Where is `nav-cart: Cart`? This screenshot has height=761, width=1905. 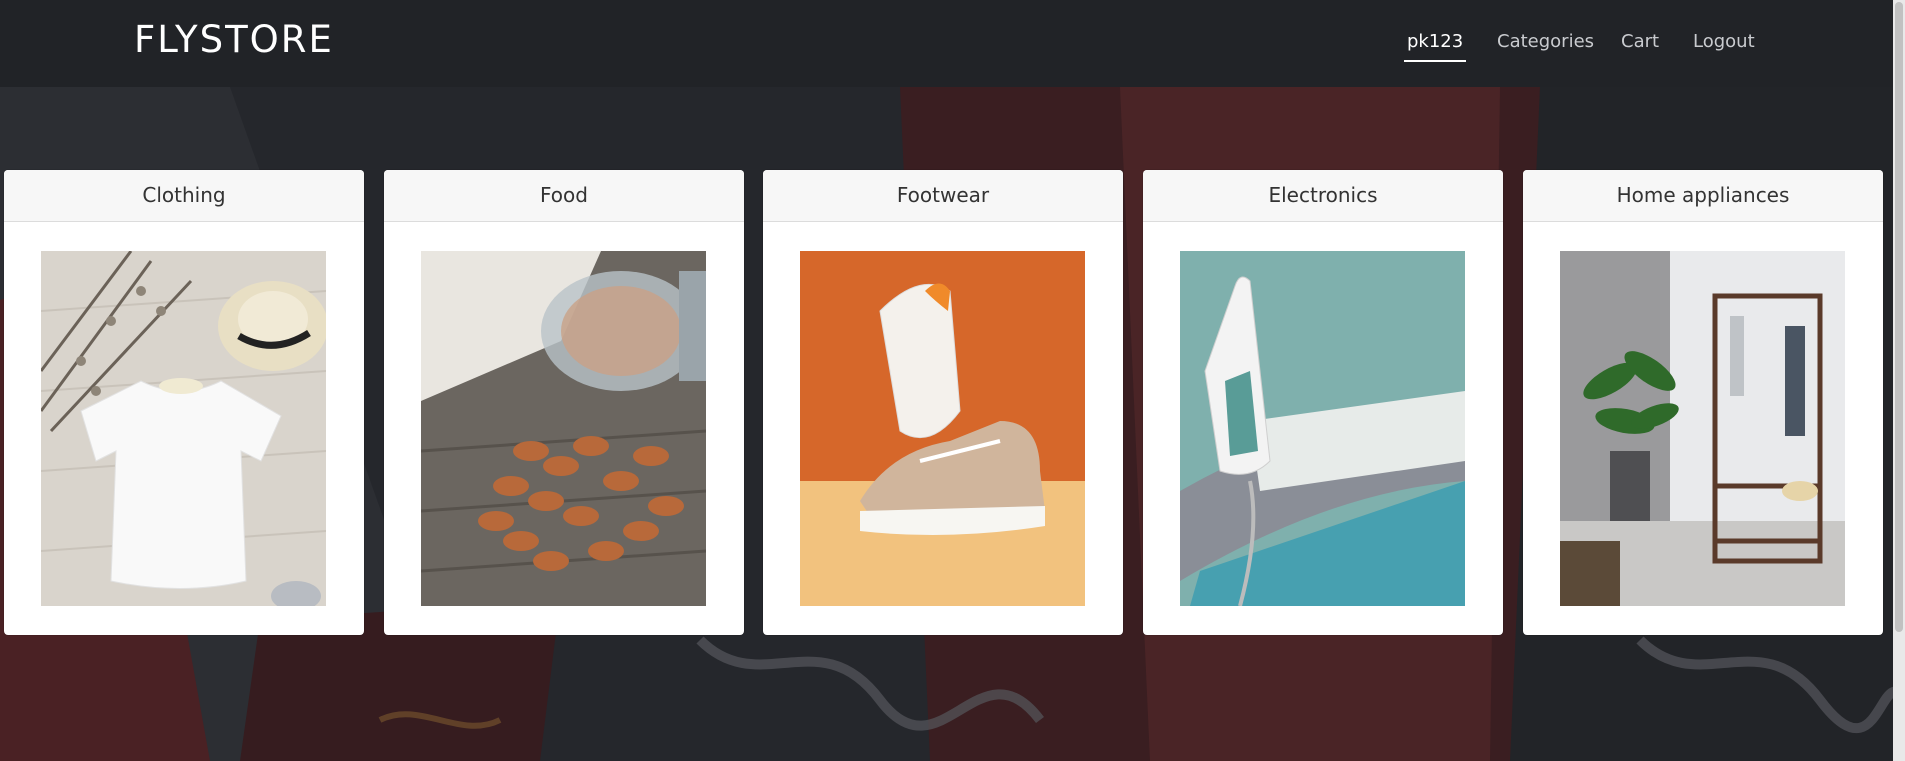
nav-cart: Cart is located at coordinates (1640, 42).